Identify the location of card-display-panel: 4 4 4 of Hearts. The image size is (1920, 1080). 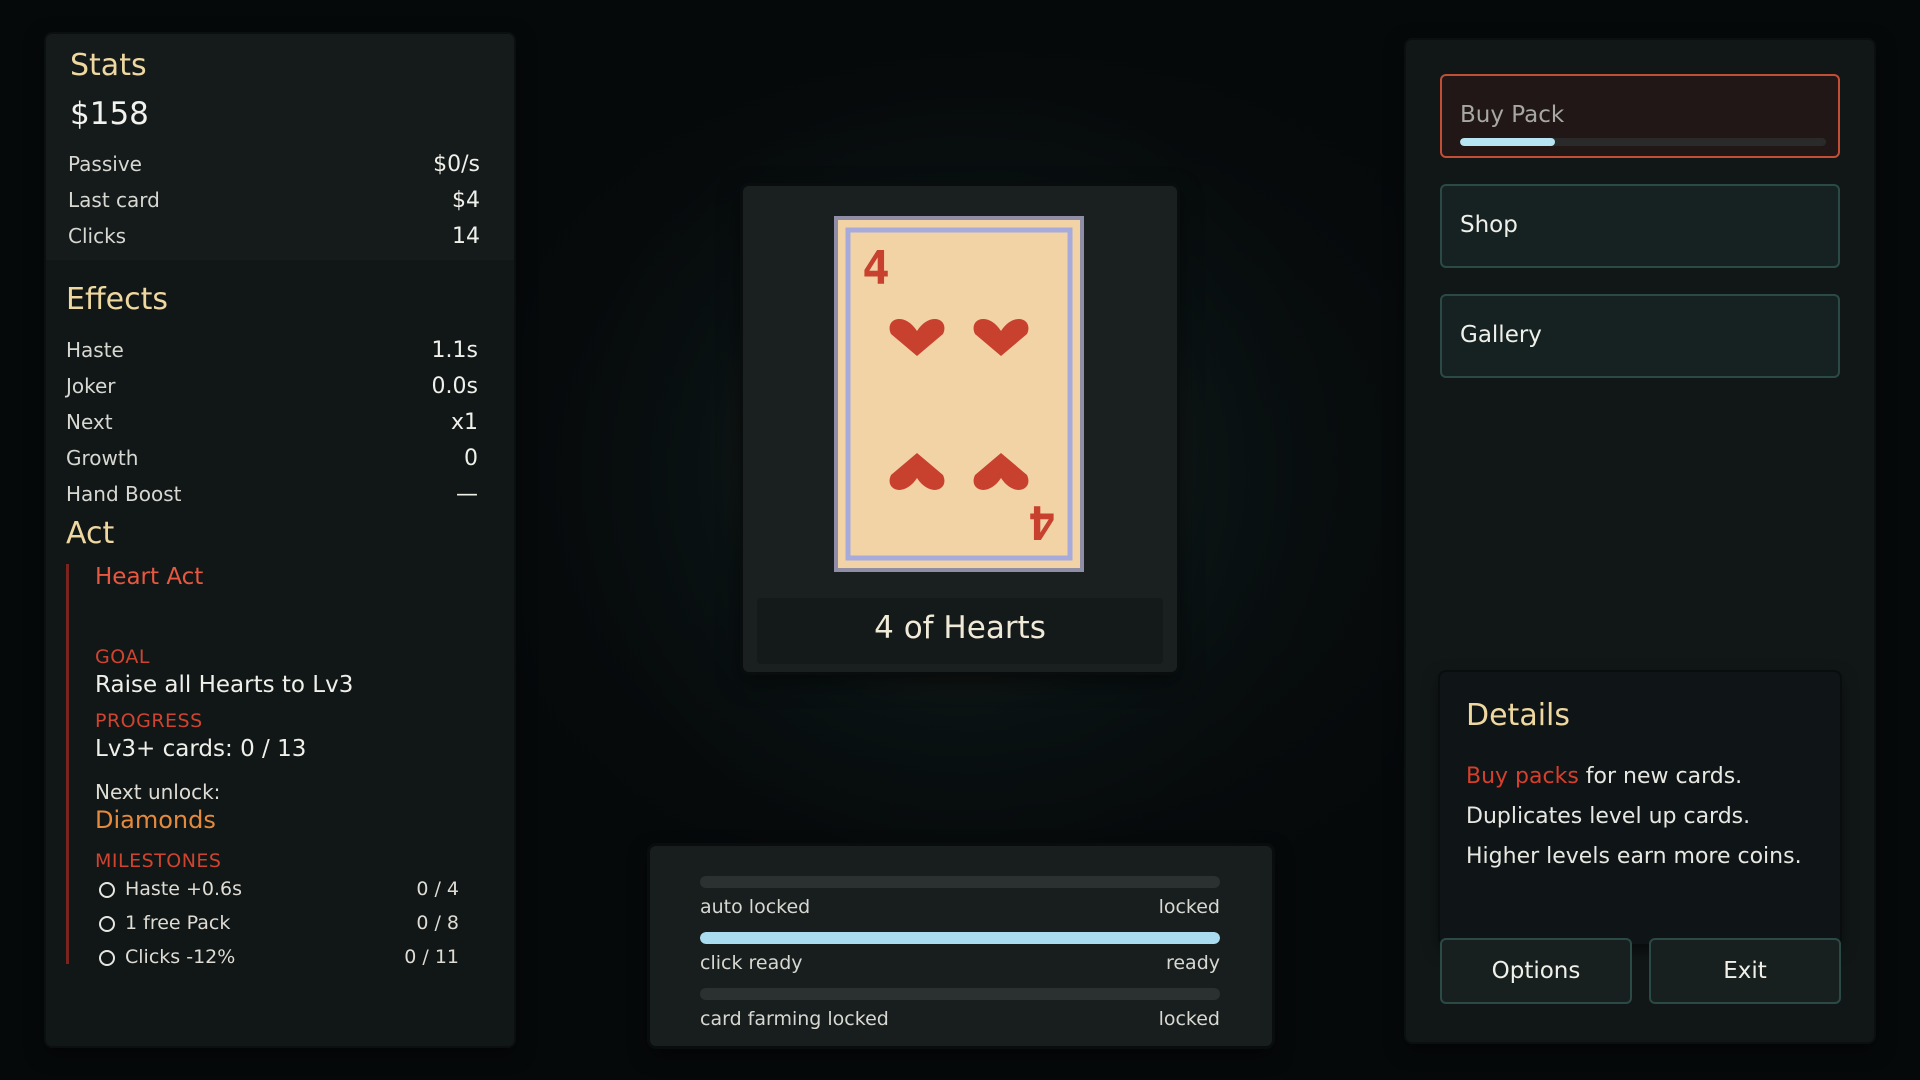
(960, 429).